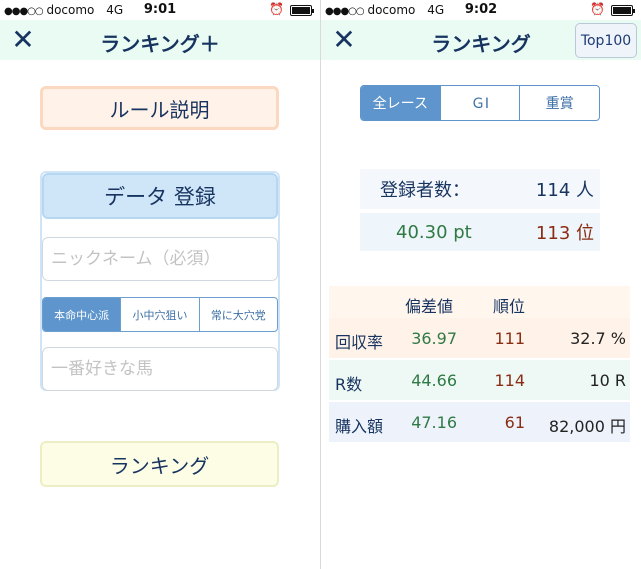 Image resolution: width=641 pixels, height=569 pixels. I want to click on score-row: 40.30 pt 113 位, so click(480, 231).